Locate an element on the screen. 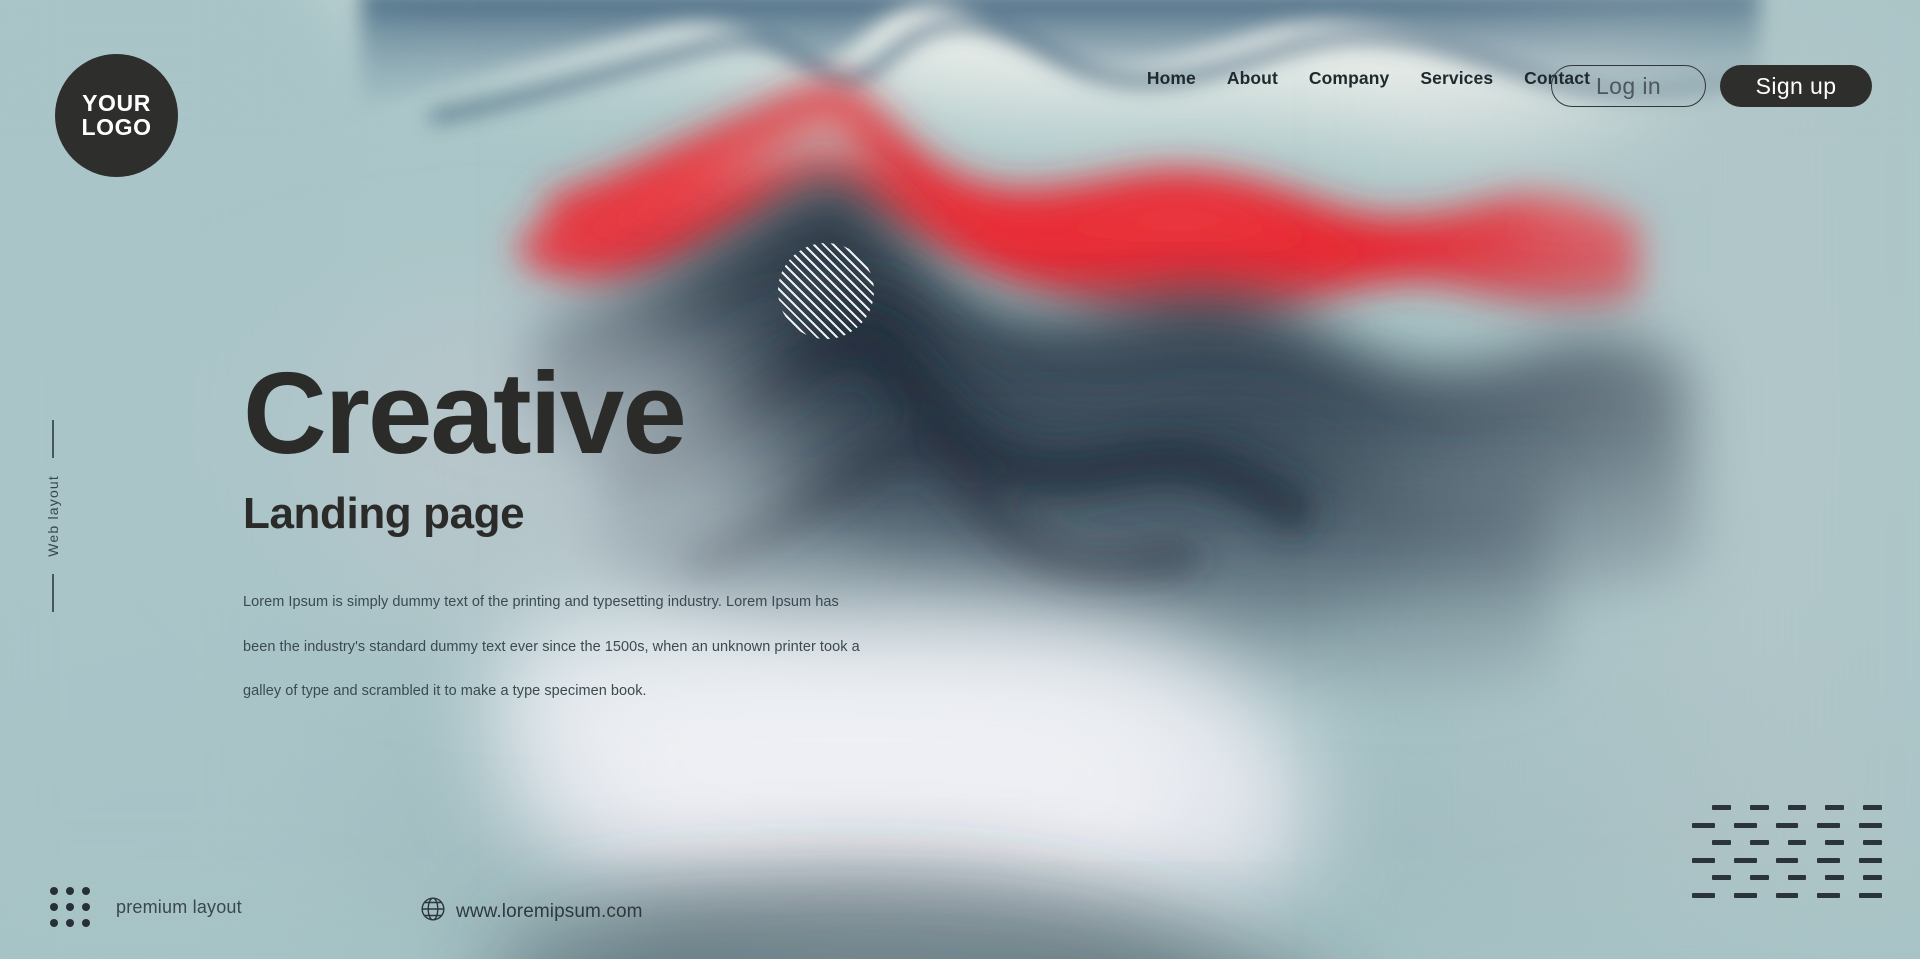  hatched-circle-decoration is located at coordinates (826, 291).